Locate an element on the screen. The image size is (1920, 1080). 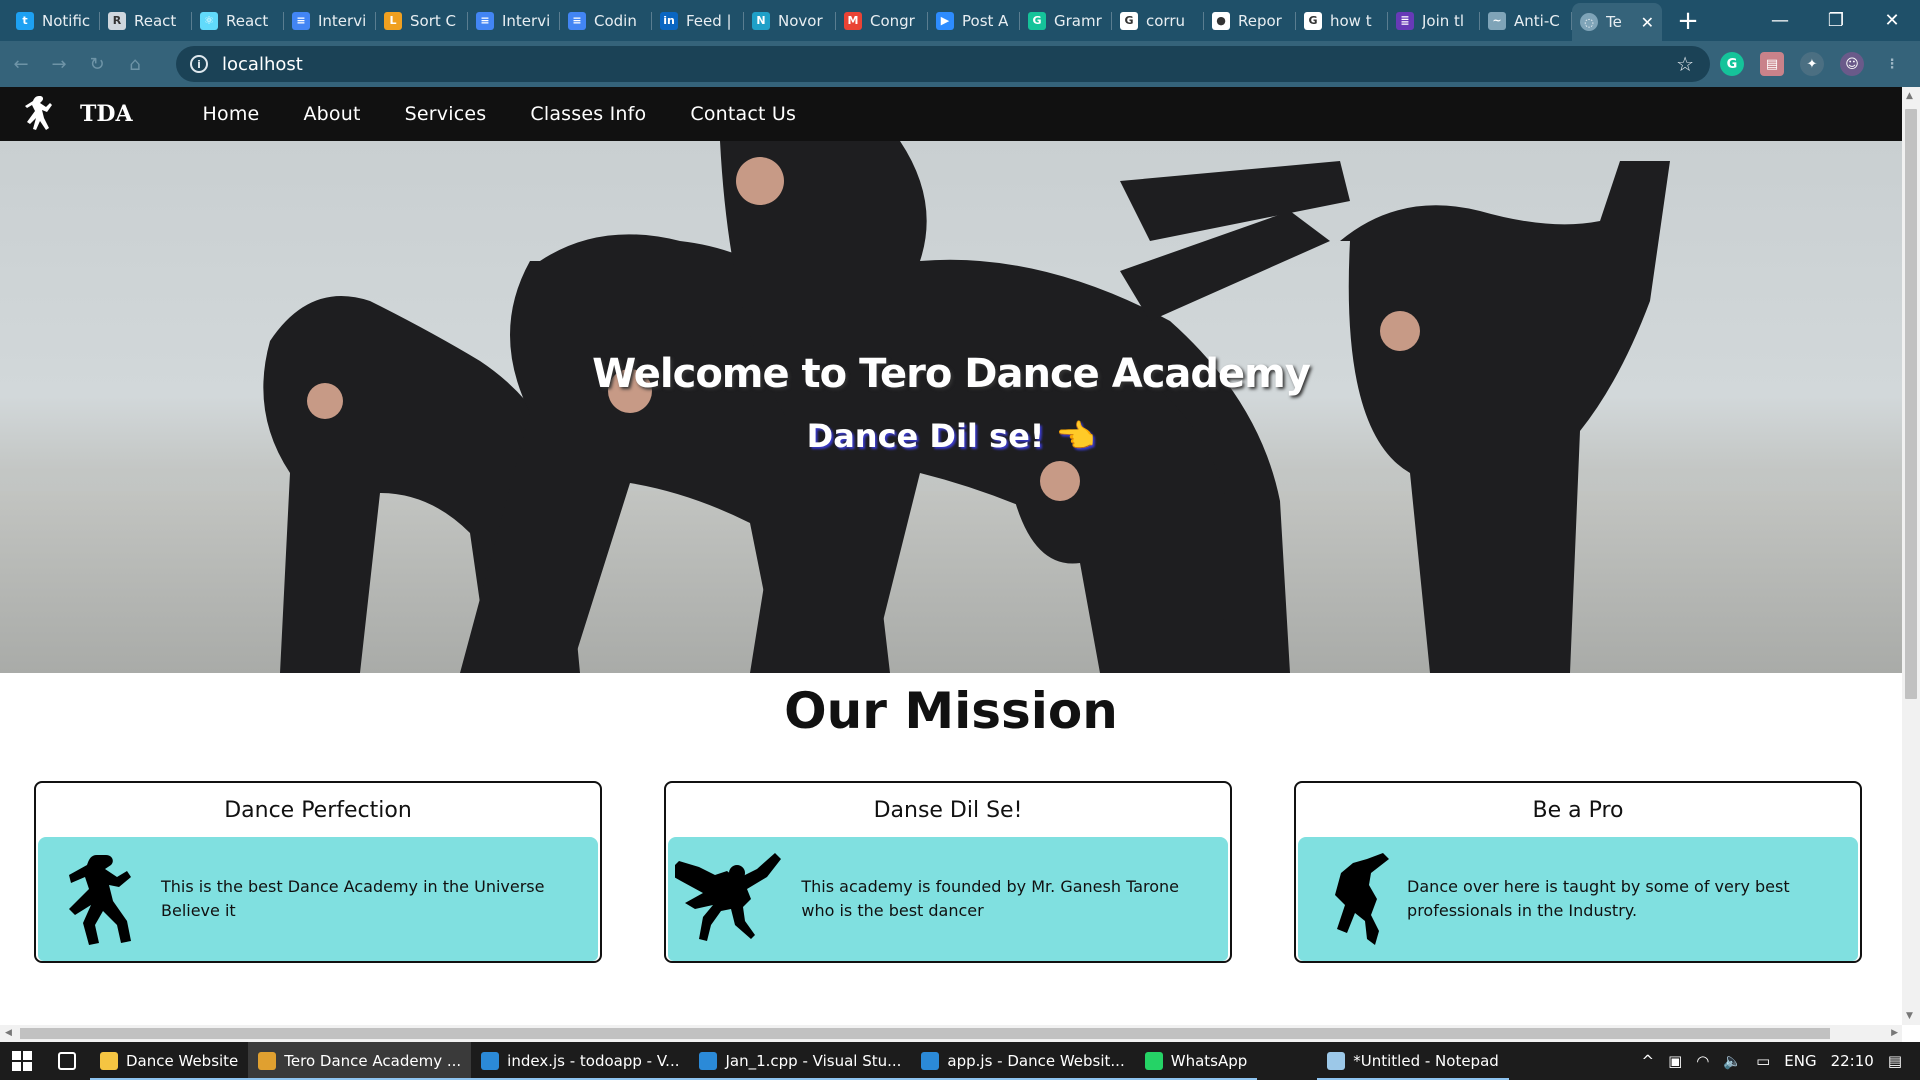
browser-tab-label: Gramr is located at coordinates (1078, 20).